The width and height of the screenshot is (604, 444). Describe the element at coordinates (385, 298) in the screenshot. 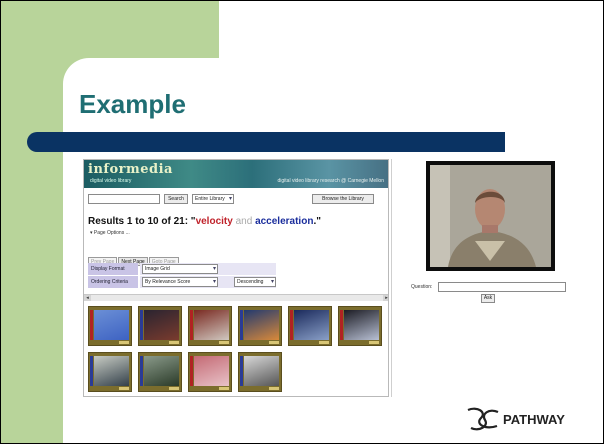

I see `scroll-right-arrow-icon: ▸` at that location.